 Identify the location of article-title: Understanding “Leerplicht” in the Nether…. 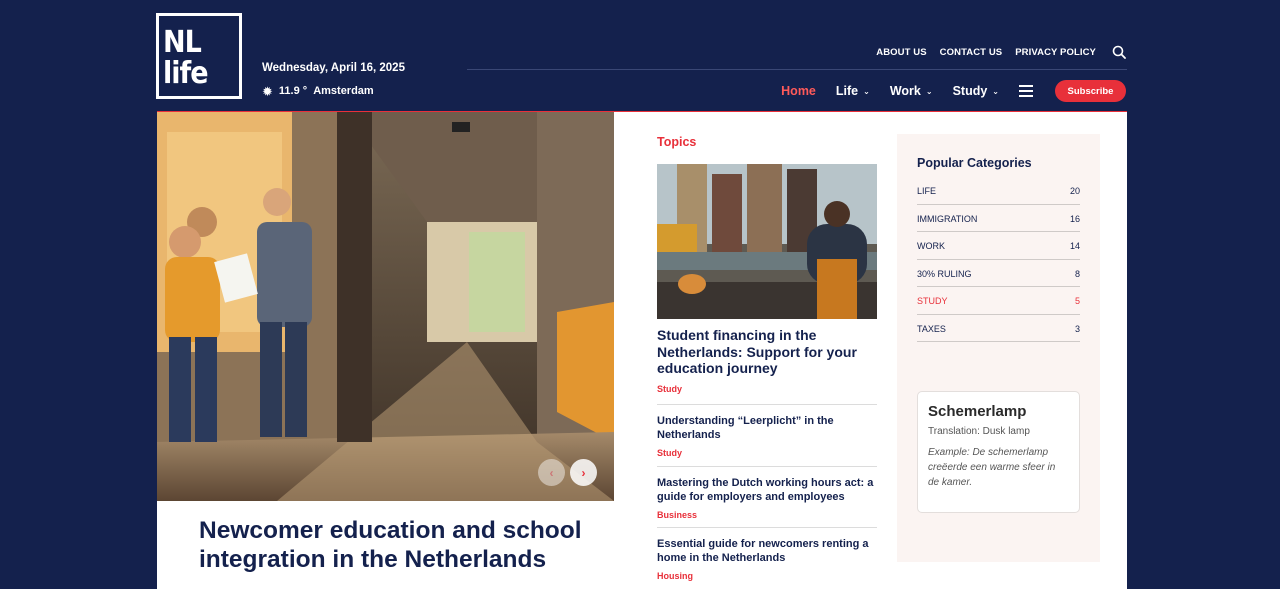
(767, 428).